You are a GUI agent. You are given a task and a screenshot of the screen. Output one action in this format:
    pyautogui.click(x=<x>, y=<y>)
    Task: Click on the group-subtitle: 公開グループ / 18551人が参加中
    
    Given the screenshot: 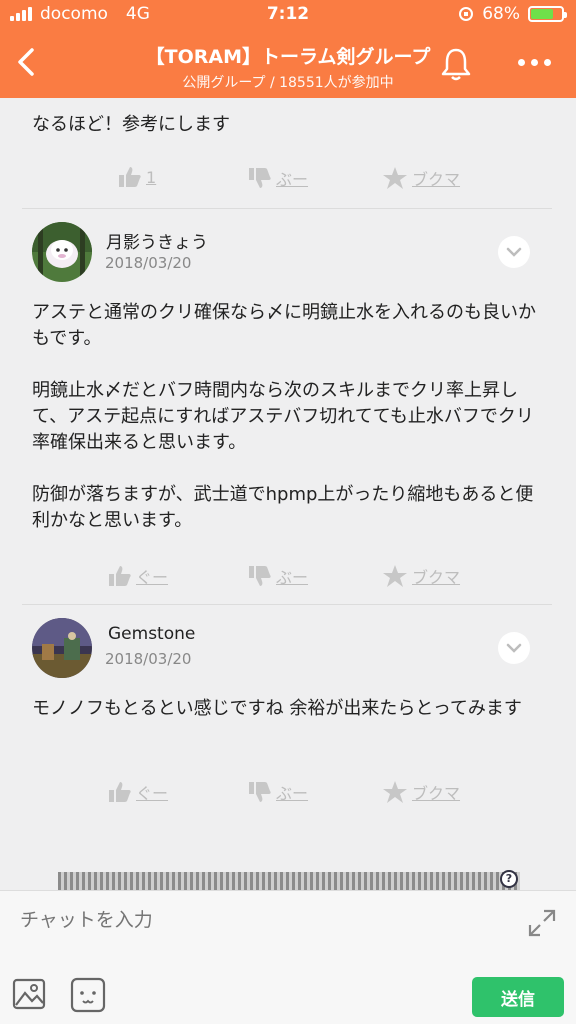 What is the action you would take?
    pyautogui.click(x=288, y=83)
    